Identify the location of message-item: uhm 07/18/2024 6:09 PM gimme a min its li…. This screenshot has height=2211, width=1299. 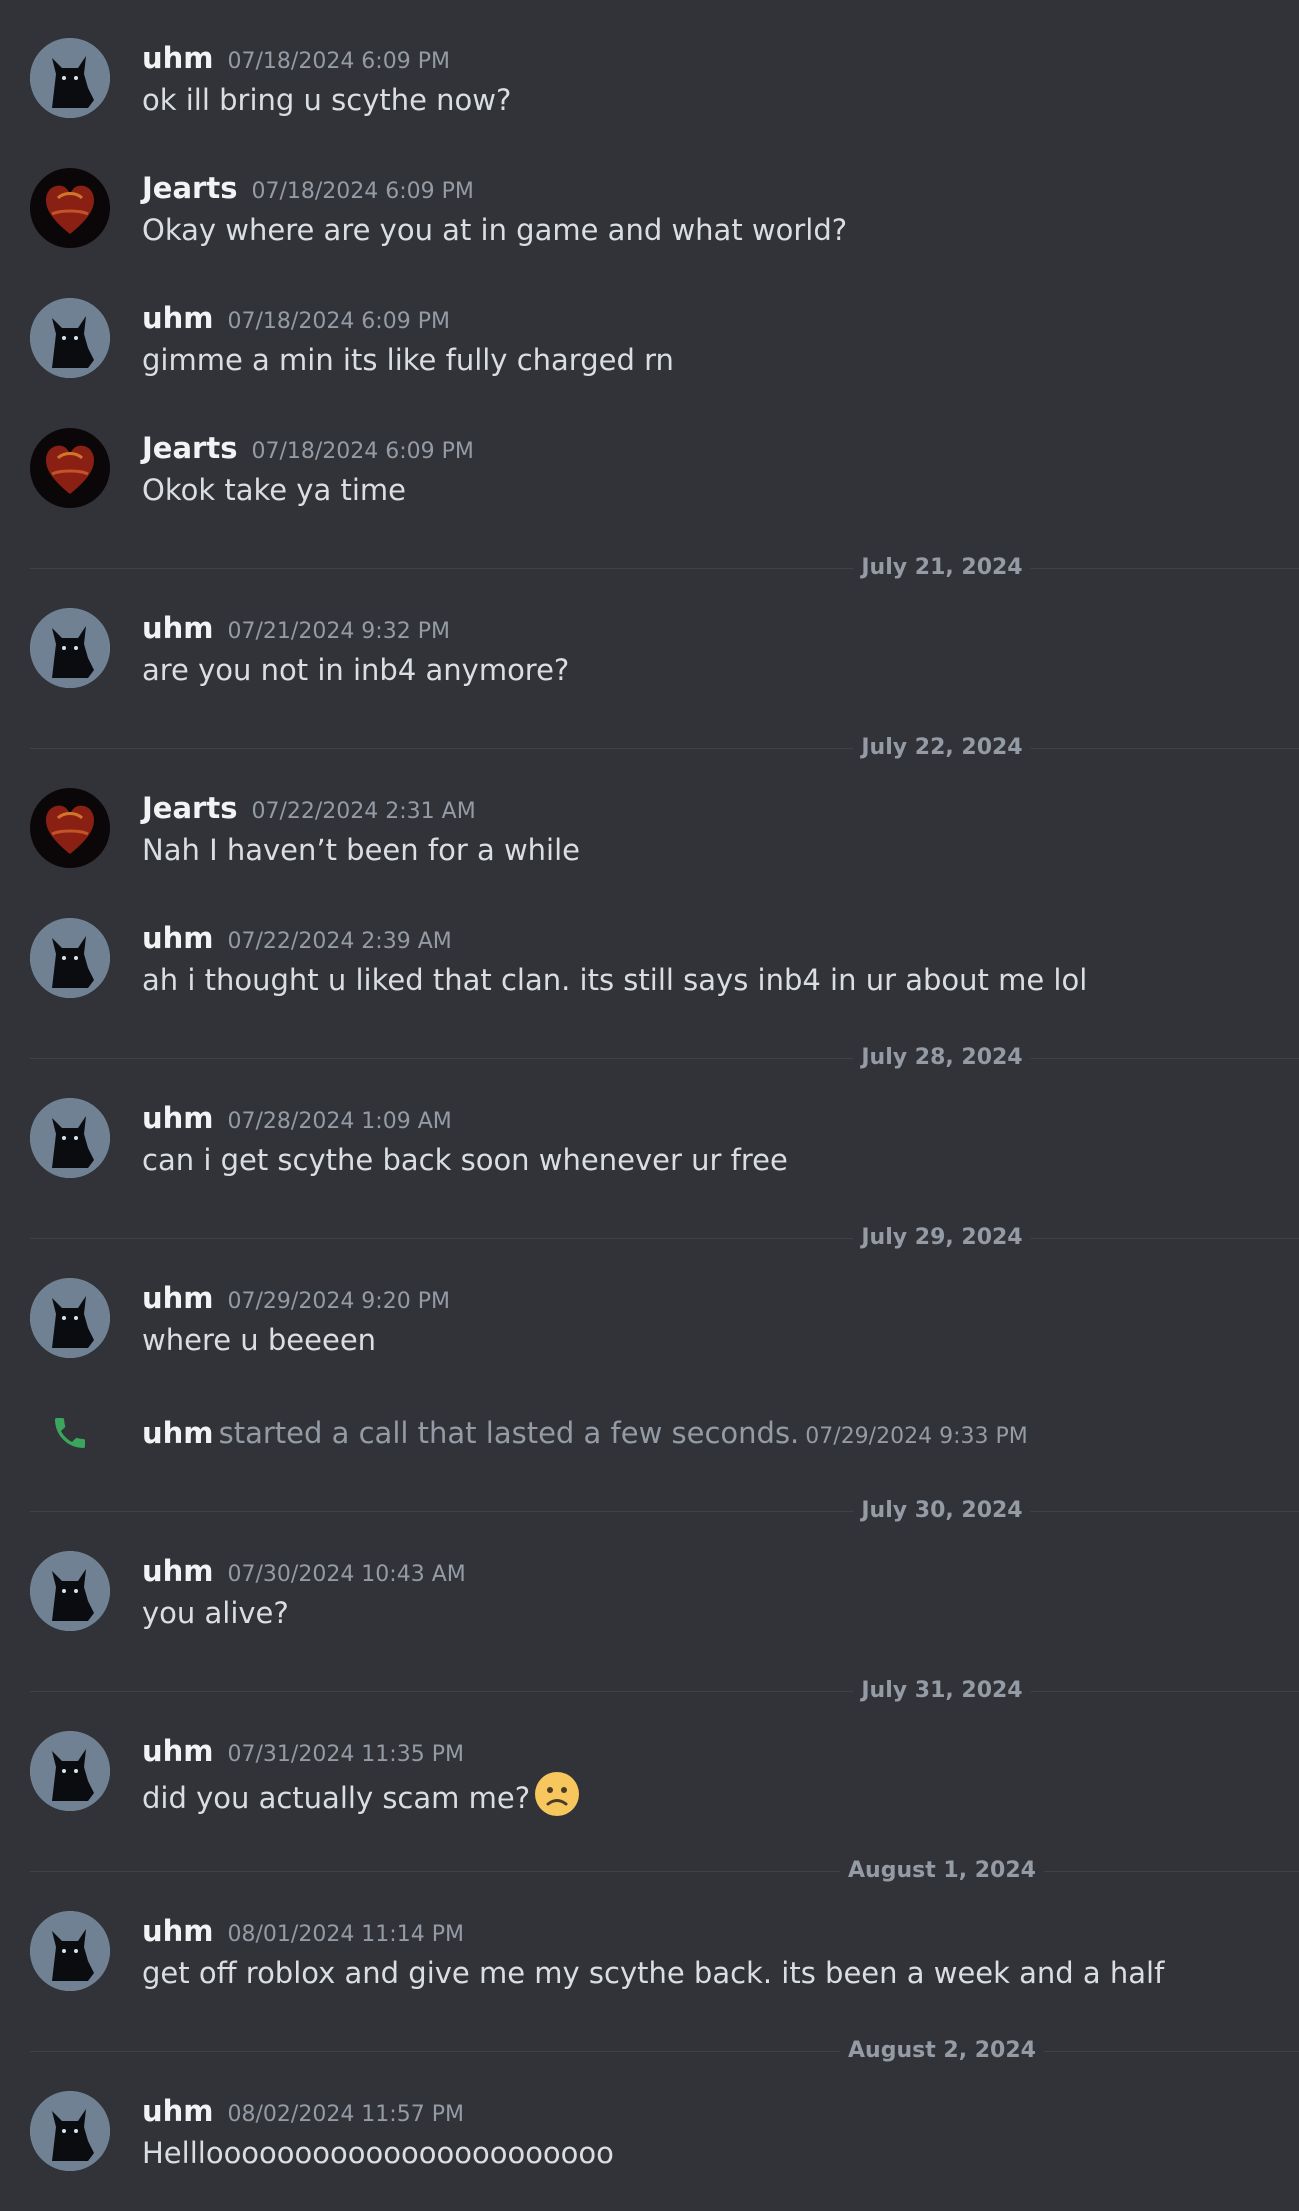
(649, 358).